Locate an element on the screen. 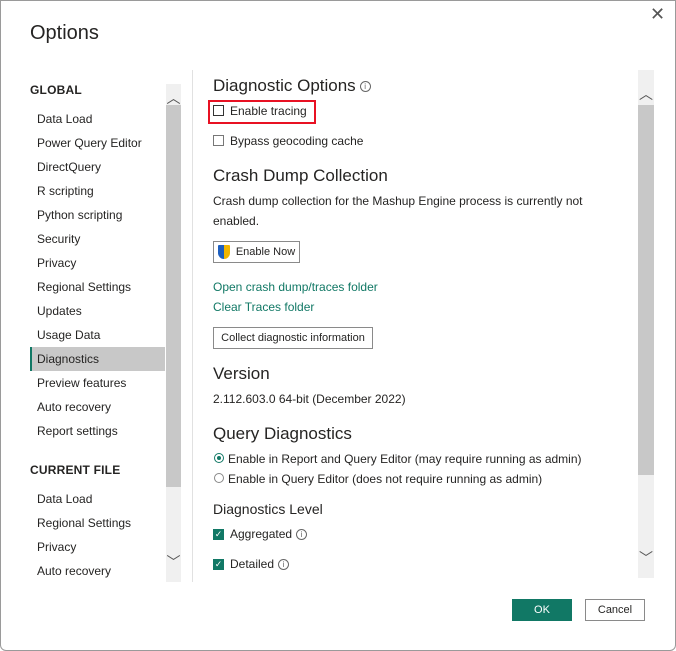  sidebar-item-r-scripting: R scripting is located at coordinates (97, 191).